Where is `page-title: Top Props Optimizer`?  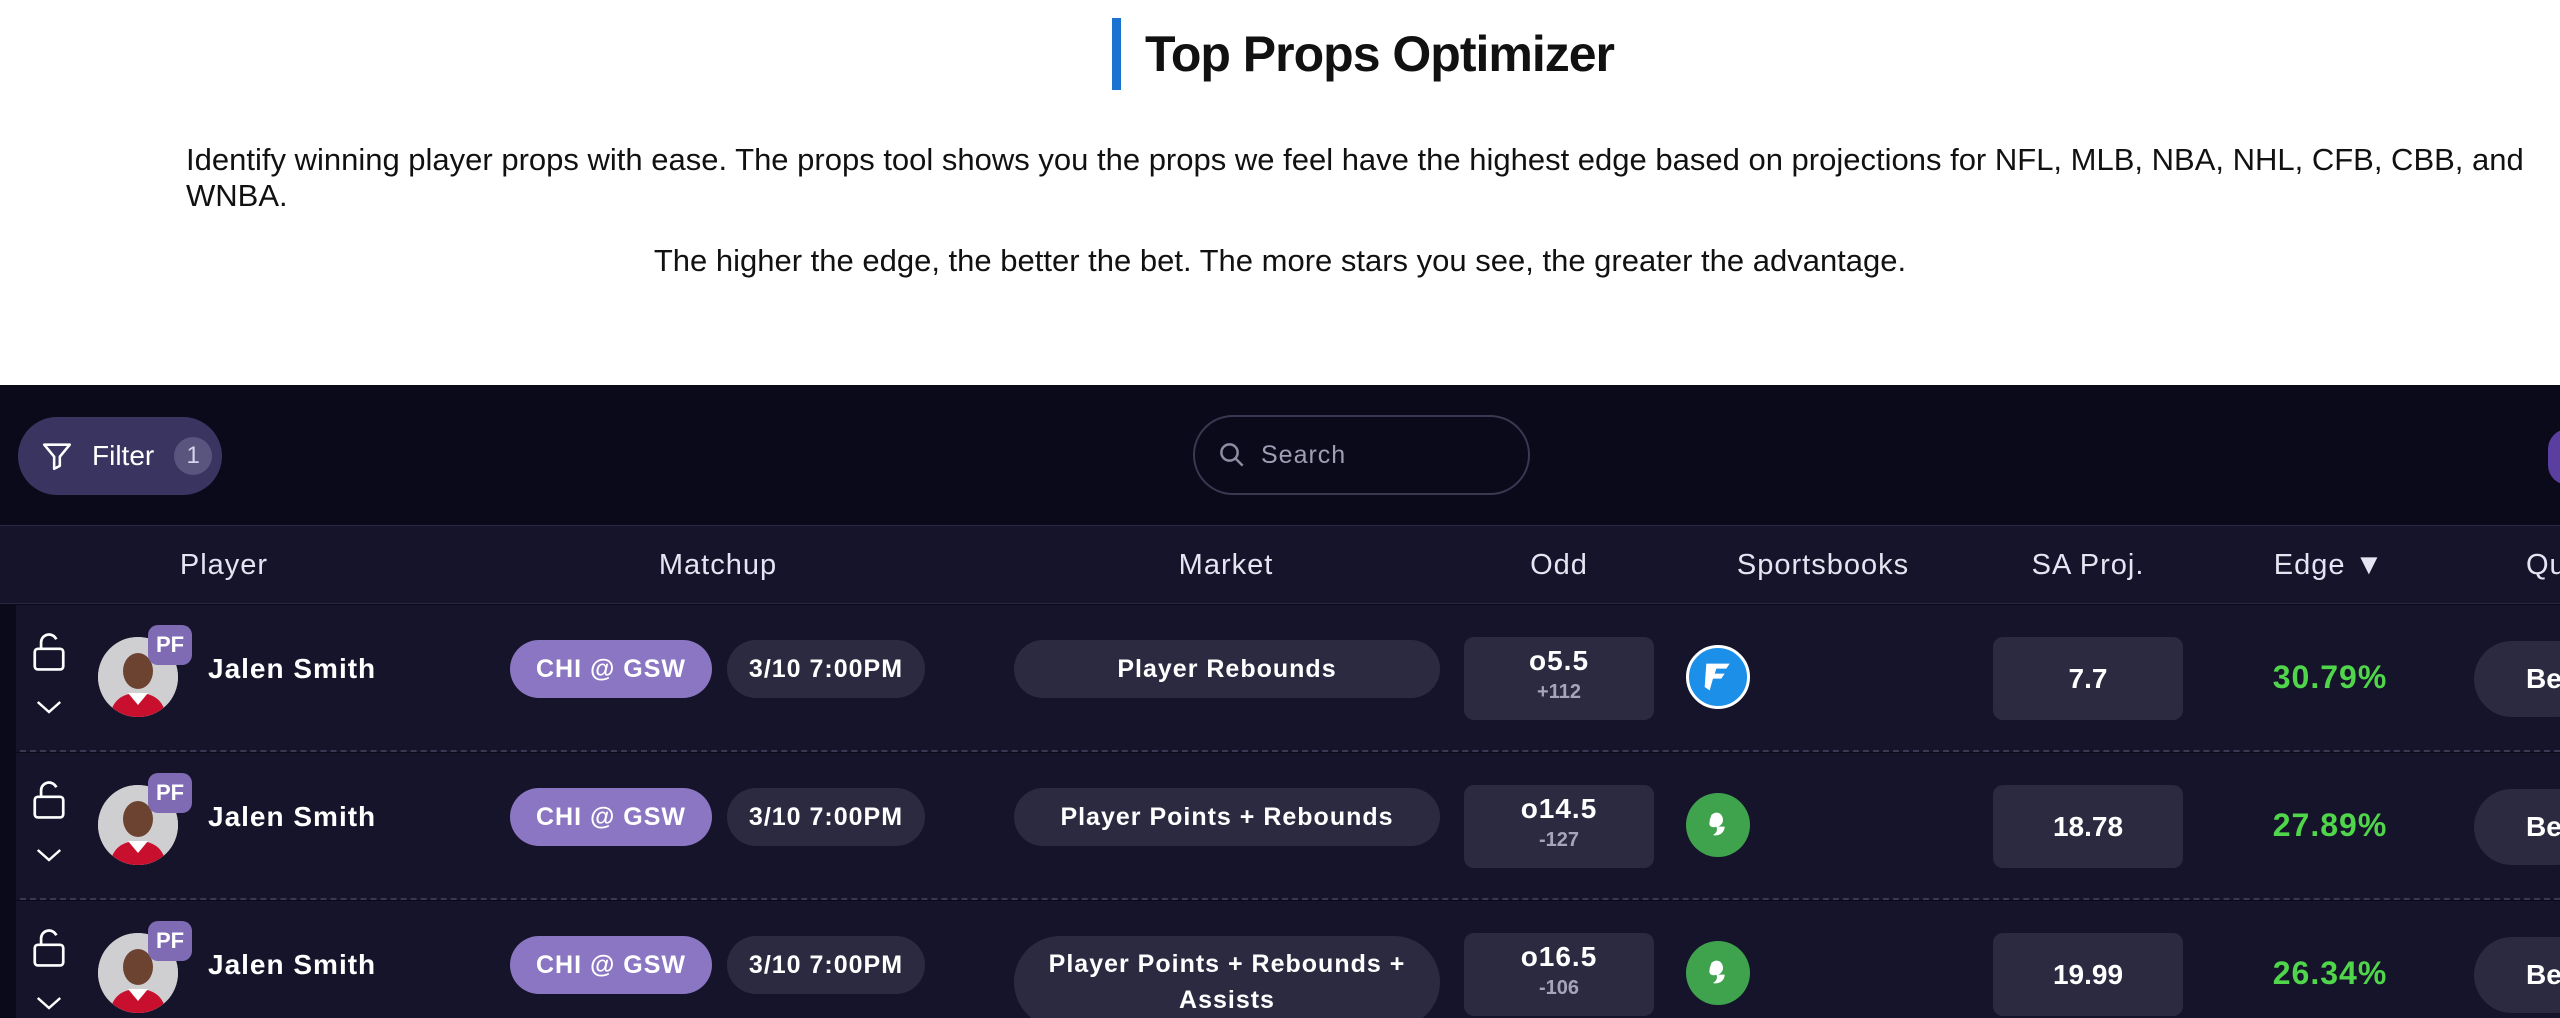
page-title: Top Props Optimizer is located at coordinates (1380, 54).